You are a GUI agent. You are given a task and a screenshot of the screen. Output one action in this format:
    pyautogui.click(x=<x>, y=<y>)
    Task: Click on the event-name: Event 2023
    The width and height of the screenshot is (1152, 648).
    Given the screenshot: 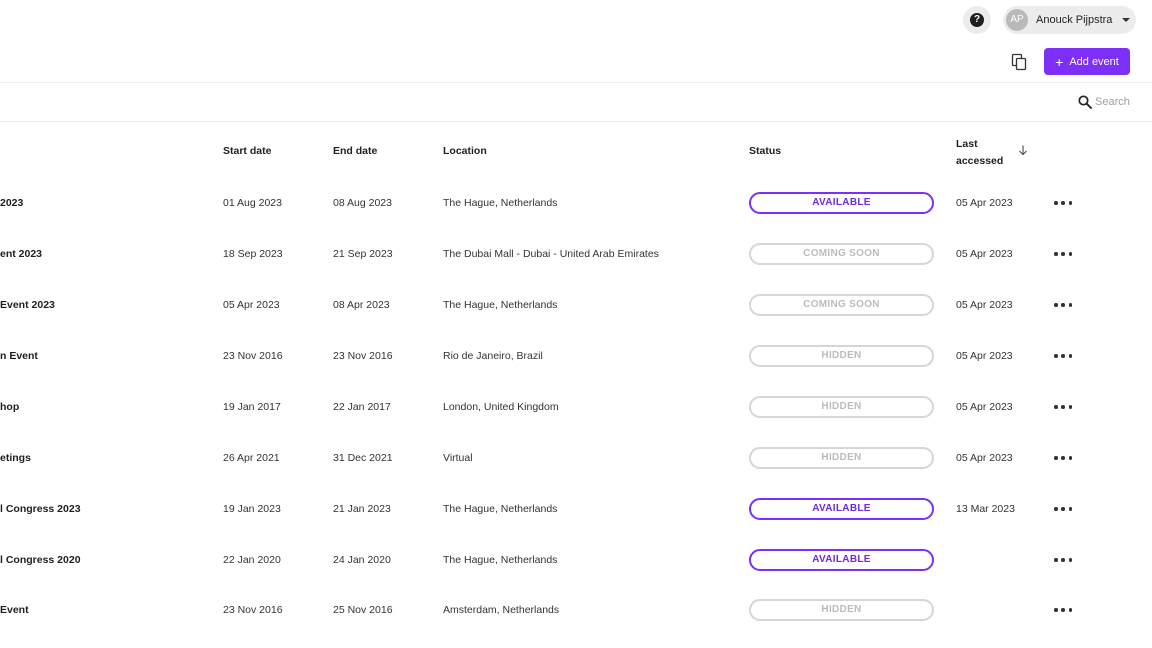 What is the action you would take?
    pyautogui.click(x=27, y=305)
    